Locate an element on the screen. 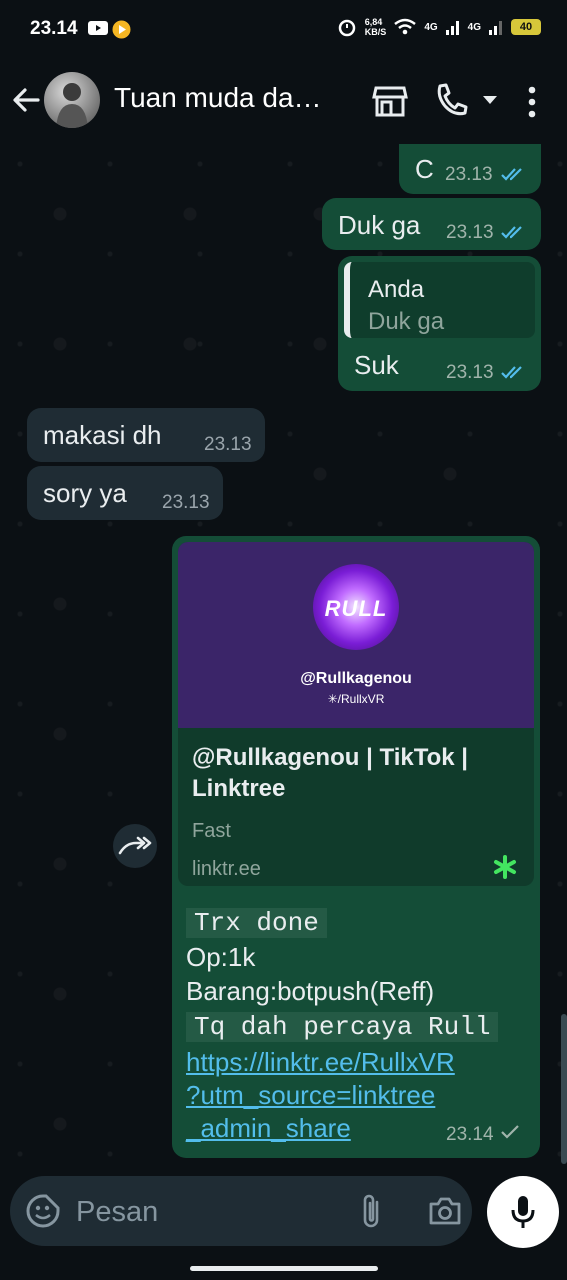 Image resolution: width=567 pixels, height=1280 pixels. incoming-message: makasi dh 23.13 is located at coordinates (146, 435).